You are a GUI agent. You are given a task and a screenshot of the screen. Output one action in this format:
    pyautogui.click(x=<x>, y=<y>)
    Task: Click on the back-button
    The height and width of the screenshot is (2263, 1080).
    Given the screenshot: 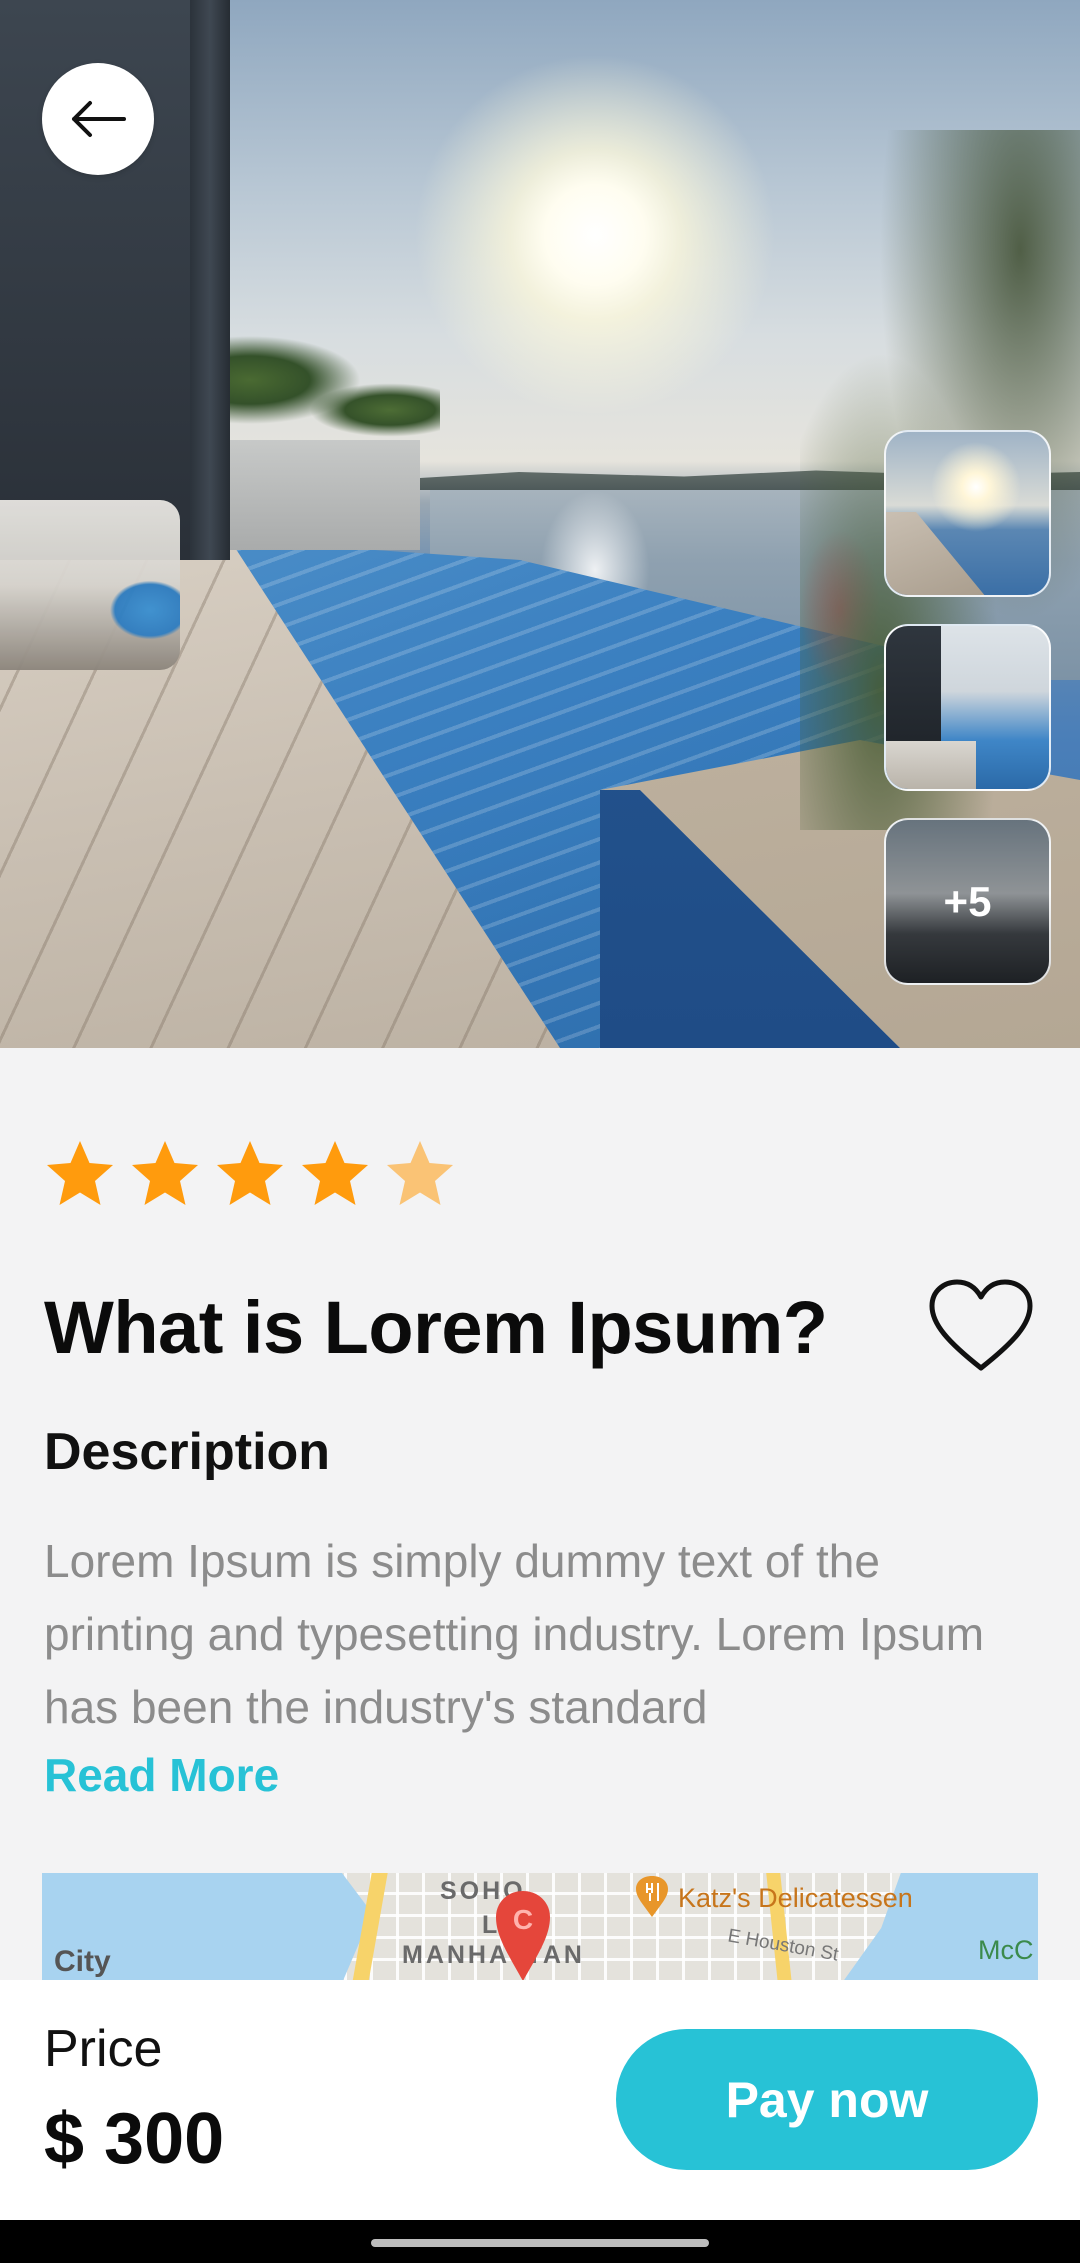 What is the action you would take?
    pyautogui.click(x=98, y=119)
    